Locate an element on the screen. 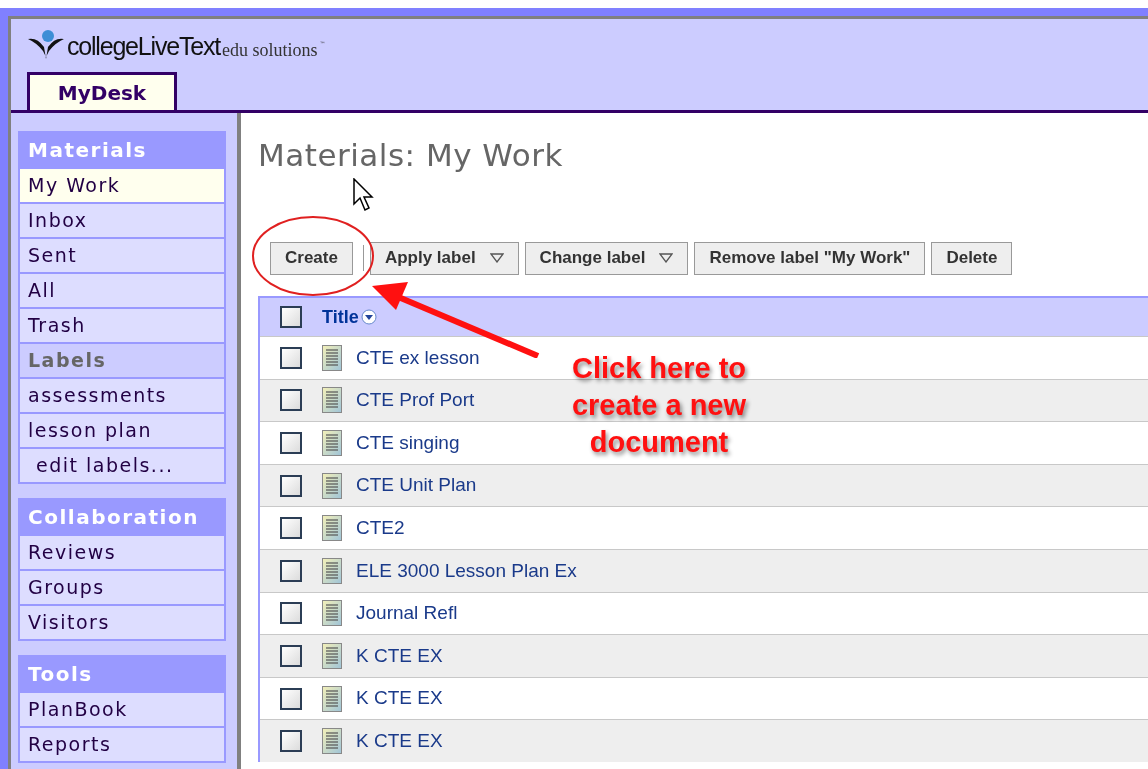  sidebar-item: lesson plan is located at coordinates (122, 429).